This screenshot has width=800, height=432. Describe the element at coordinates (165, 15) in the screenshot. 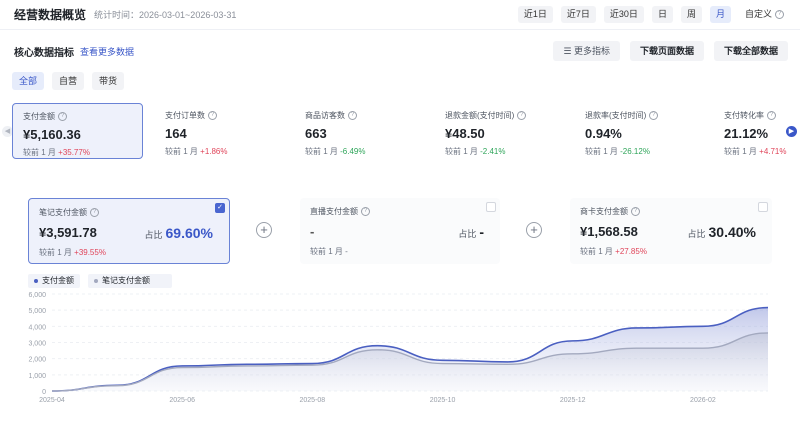

I see `stat-time: 统计时间：2026-03-01~2026-03-31` at that location.